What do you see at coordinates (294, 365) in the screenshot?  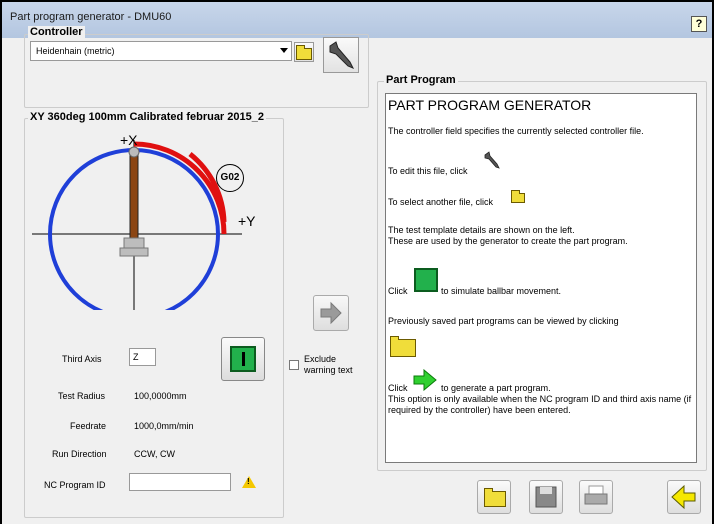 I see `exclude-warning-checkbox` at bounding box center [294, 365].